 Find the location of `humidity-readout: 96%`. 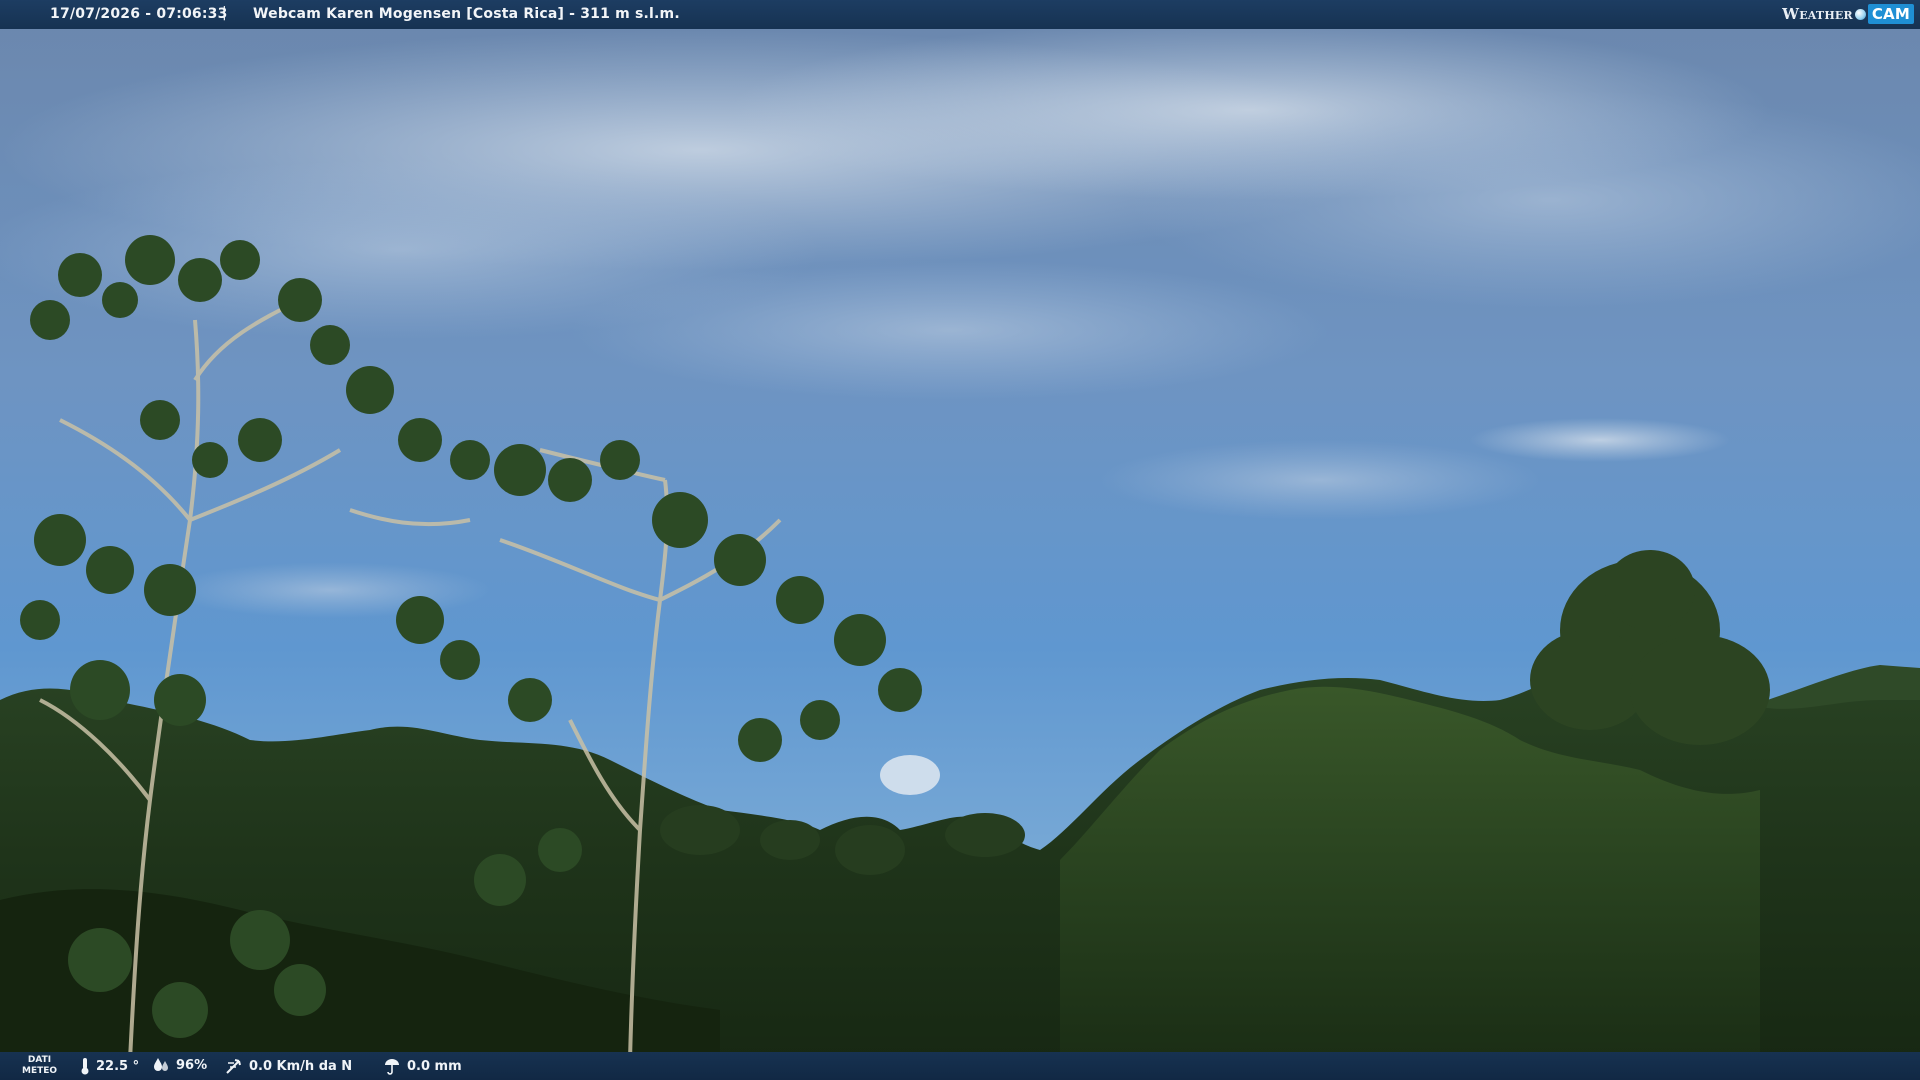

humidity-readout: 96% is located at coordinates (179, 1065).